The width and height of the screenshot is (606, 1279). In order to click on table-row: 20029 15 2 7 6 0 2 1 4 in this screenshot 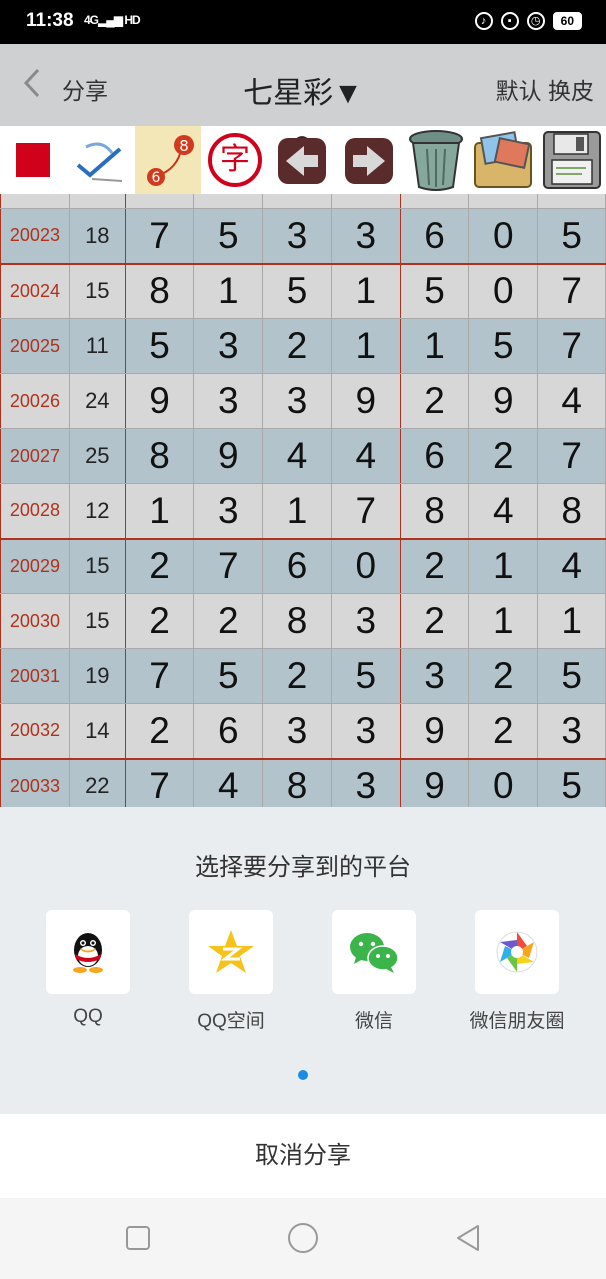, I will do `click(303, 565)`.